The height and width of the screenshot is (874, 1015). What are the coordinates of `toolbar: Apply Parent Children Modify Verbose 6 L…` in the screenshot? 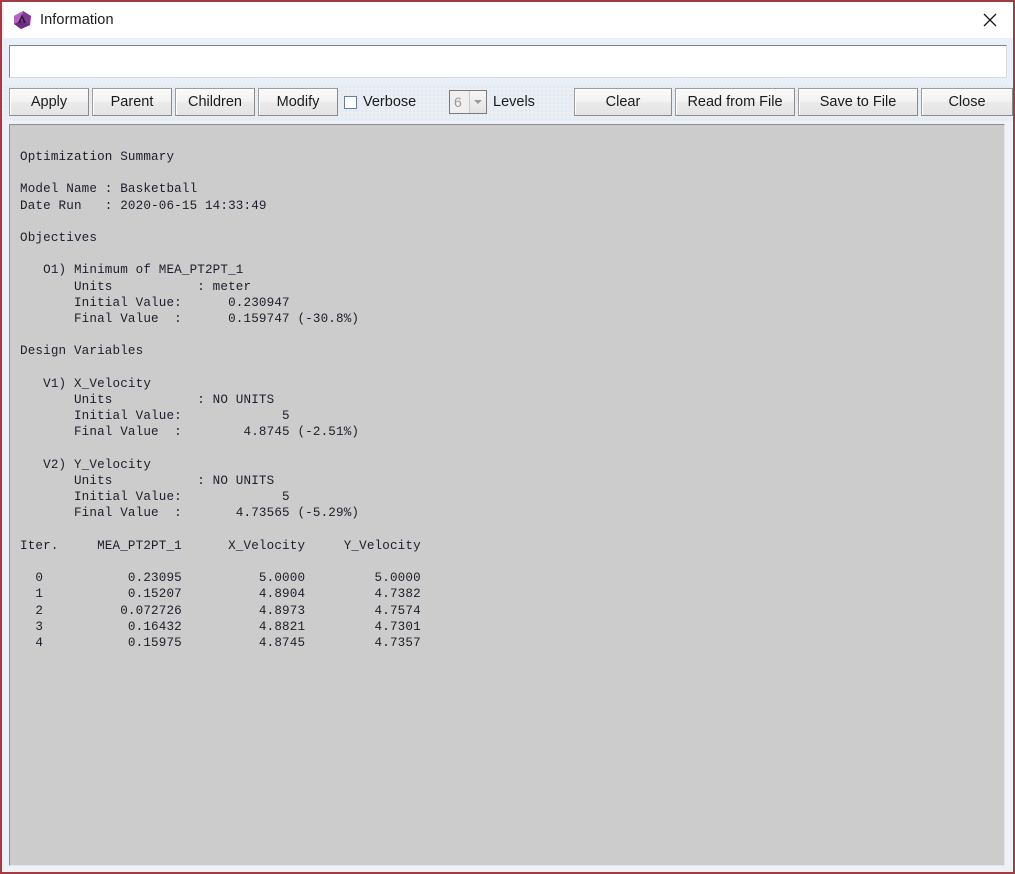 It's located at (508, 103).